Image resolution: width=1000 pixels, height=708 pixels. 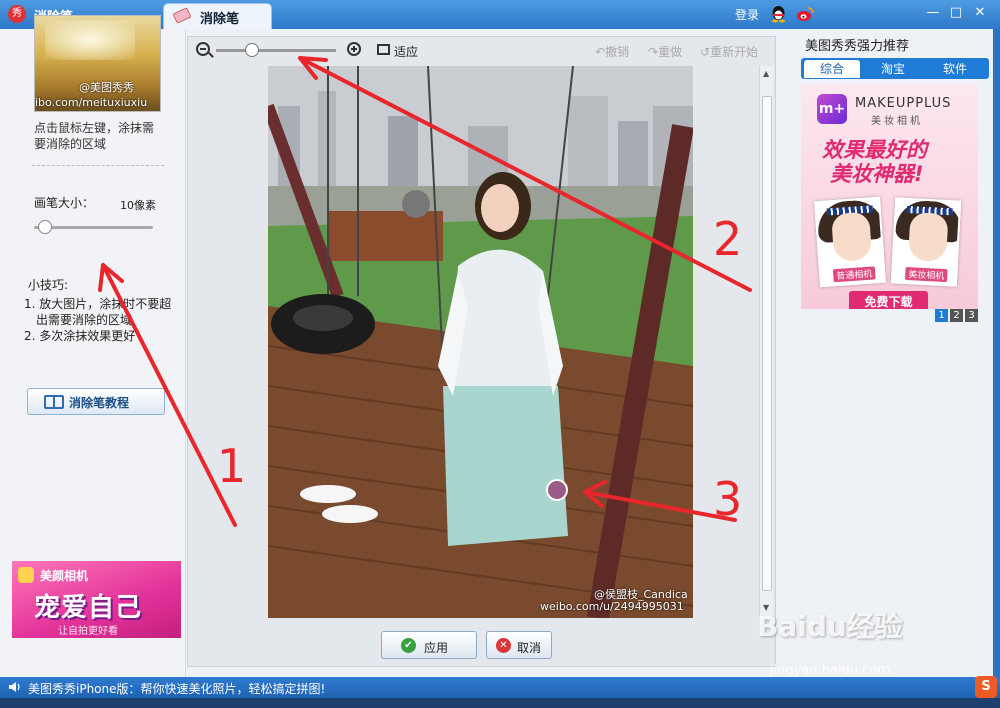 I want to click on cancel-button: ✕ 取消, so click(x=519, y=645).